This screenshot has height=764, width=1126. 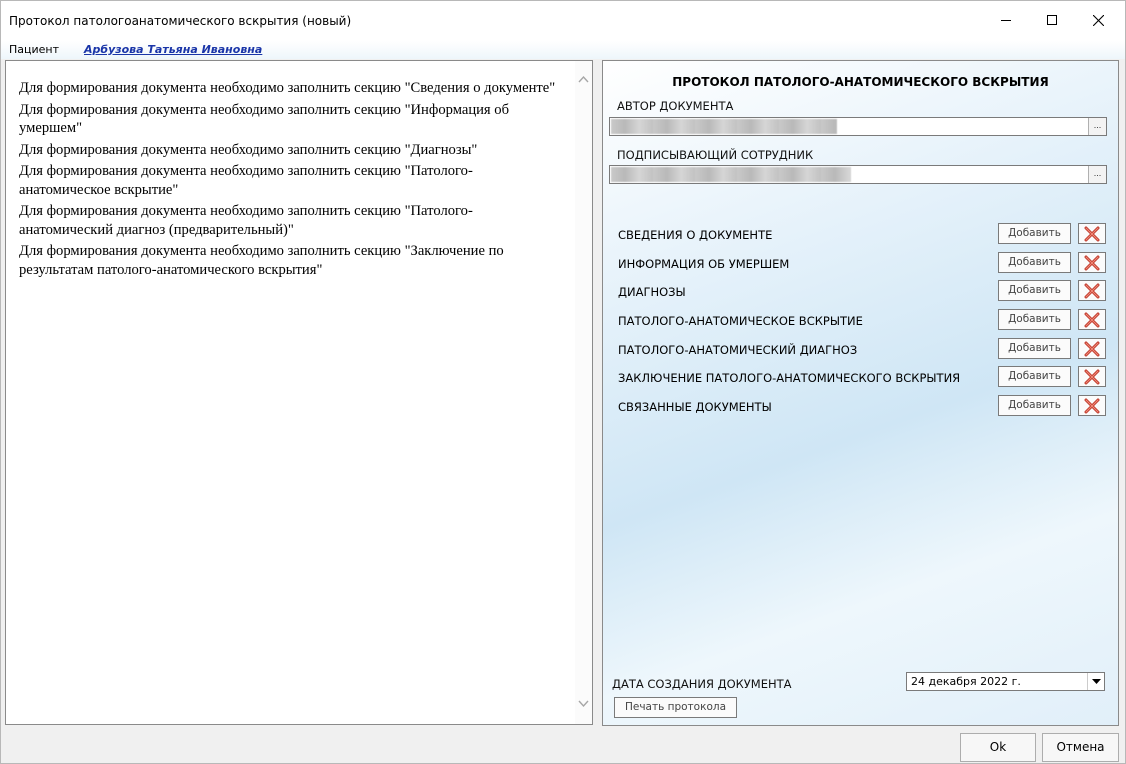 What do you see at coordinates (583, 392) in the screenshot?
I see `vertical-scrollbar` at bounding box center [583, 392].